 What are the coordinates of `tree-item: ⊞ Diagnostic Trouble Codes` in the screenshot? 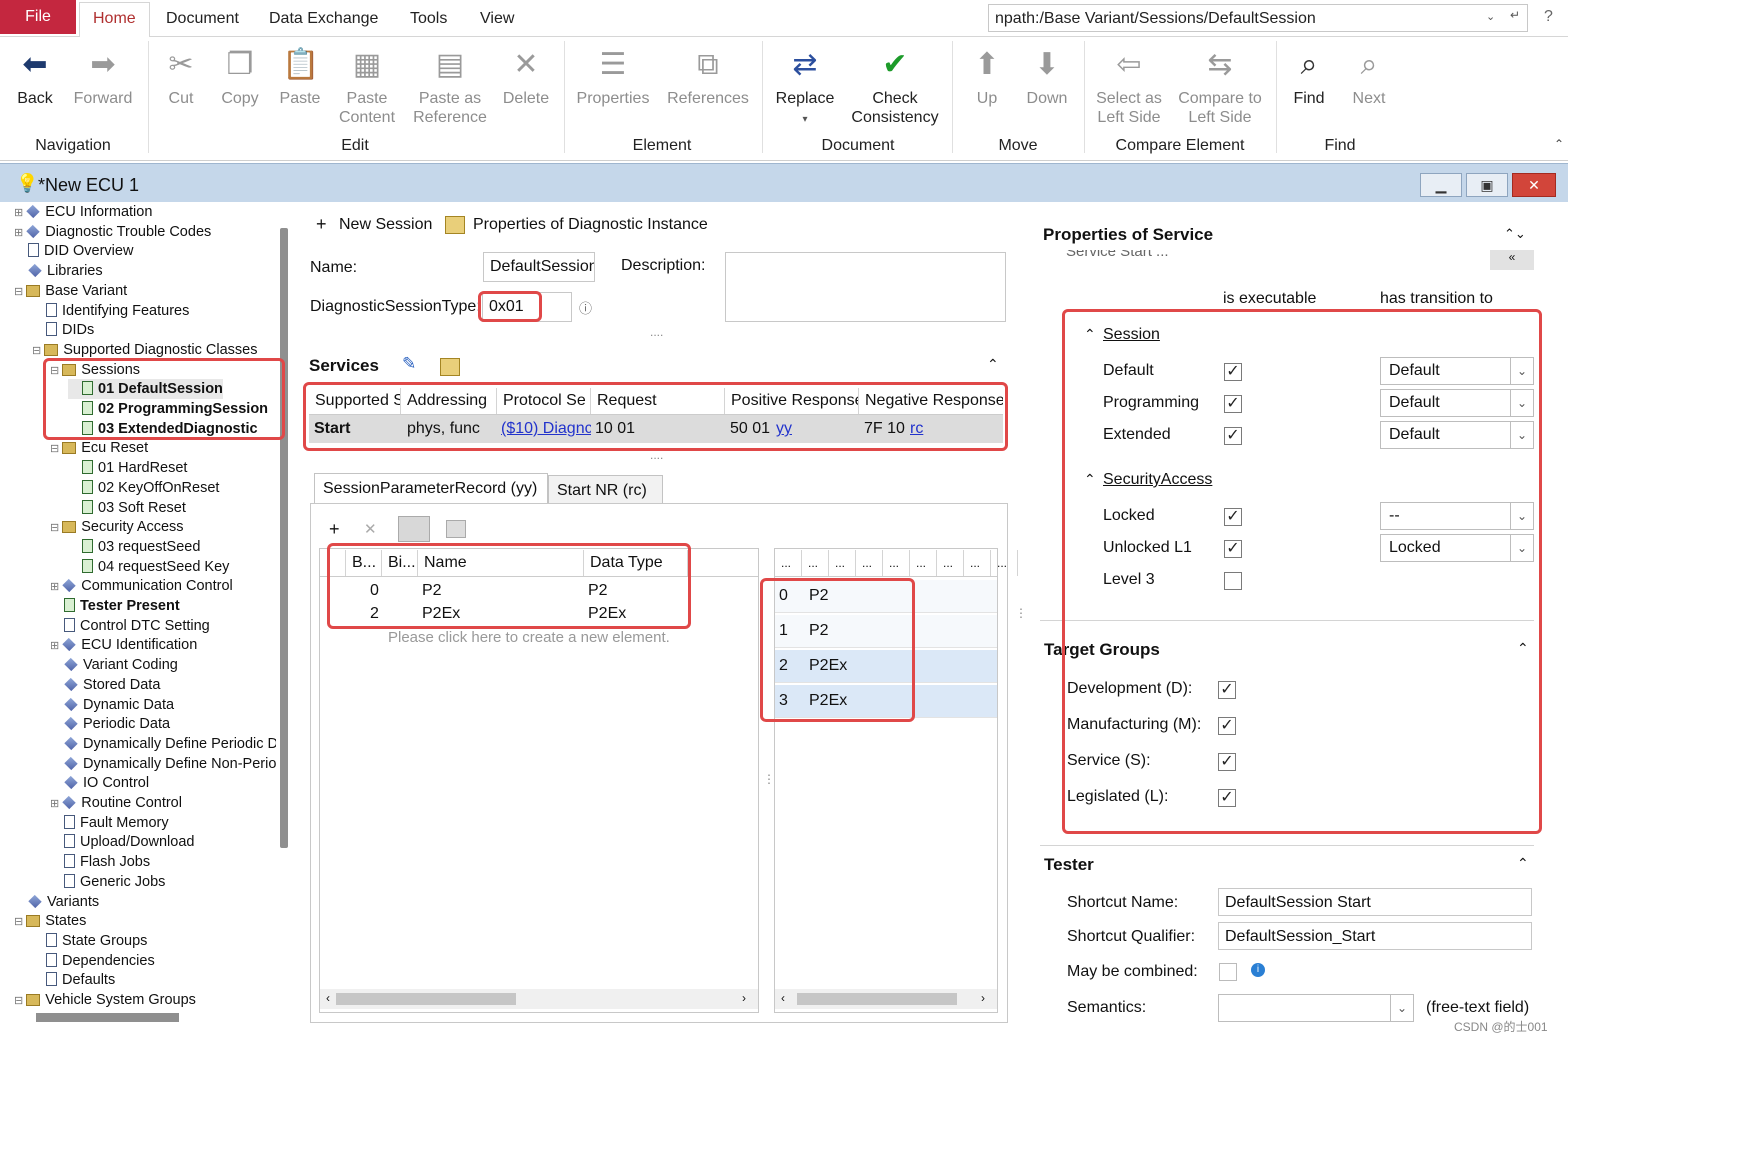 It's located at (112, 232).